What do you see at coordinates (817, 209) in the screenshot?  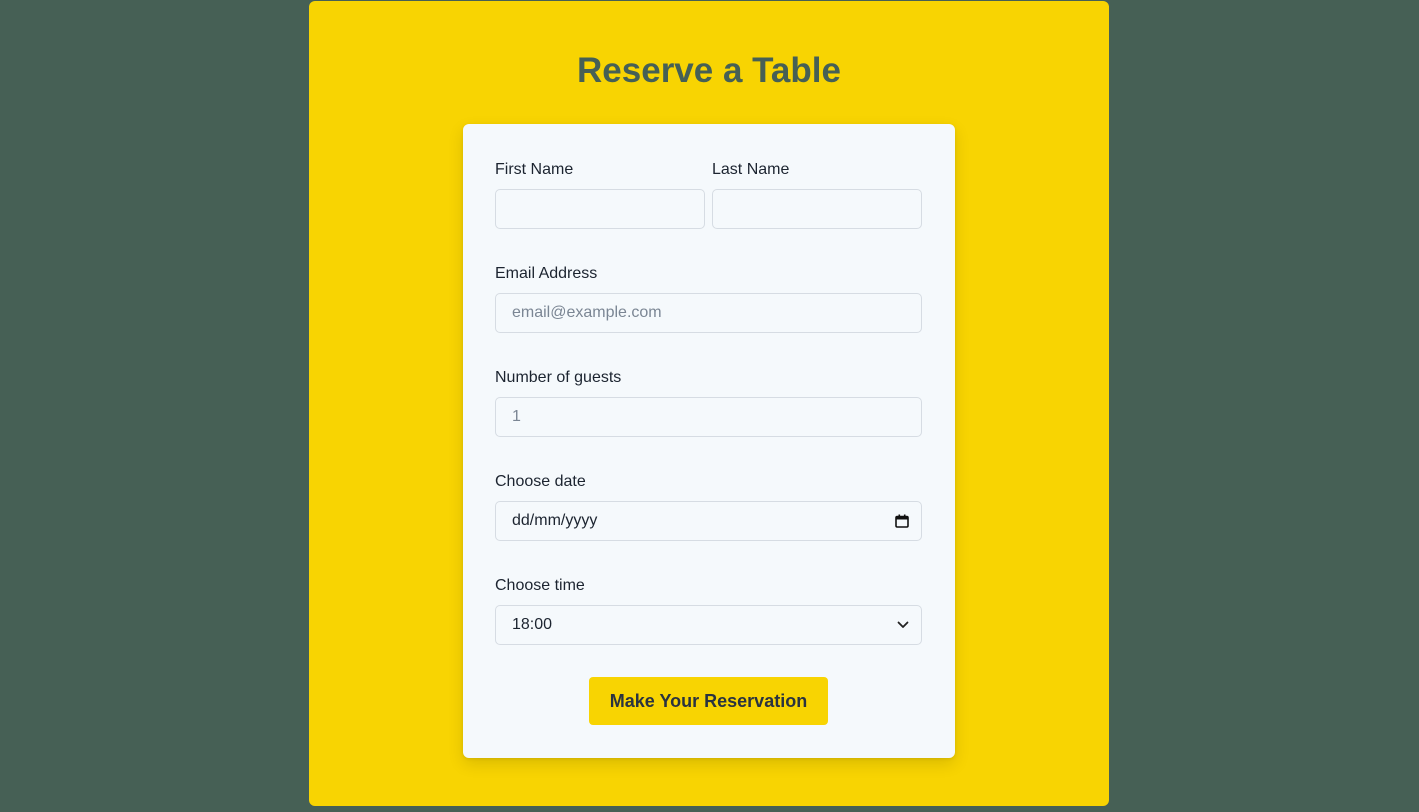 I see `last-name-input` at bounding box center [817, 209].